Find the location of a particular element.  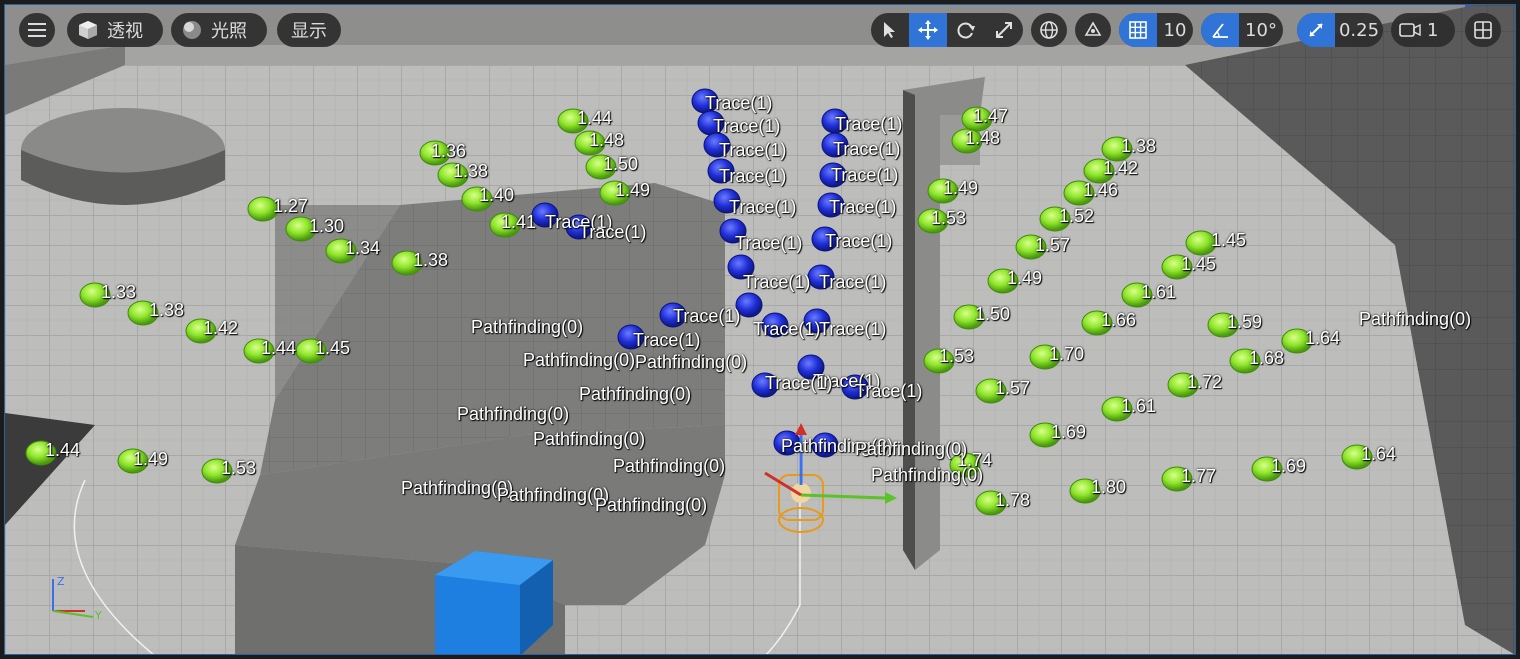

camera-icon is located at coordinates (1410, 30).